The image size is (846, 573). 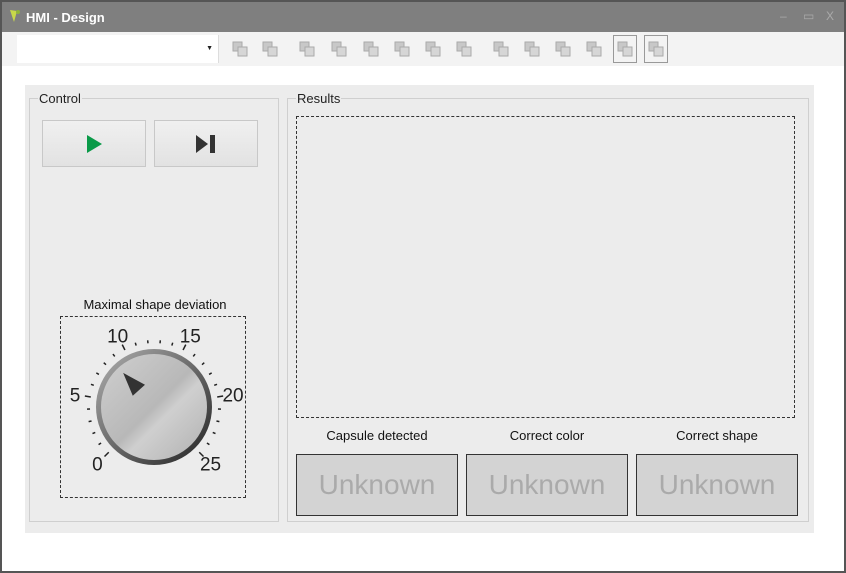 What do you see at coordinates (75, 395) in the screenshot?
I see `knob-tick-label: 5` at bounding box center [75, 395].